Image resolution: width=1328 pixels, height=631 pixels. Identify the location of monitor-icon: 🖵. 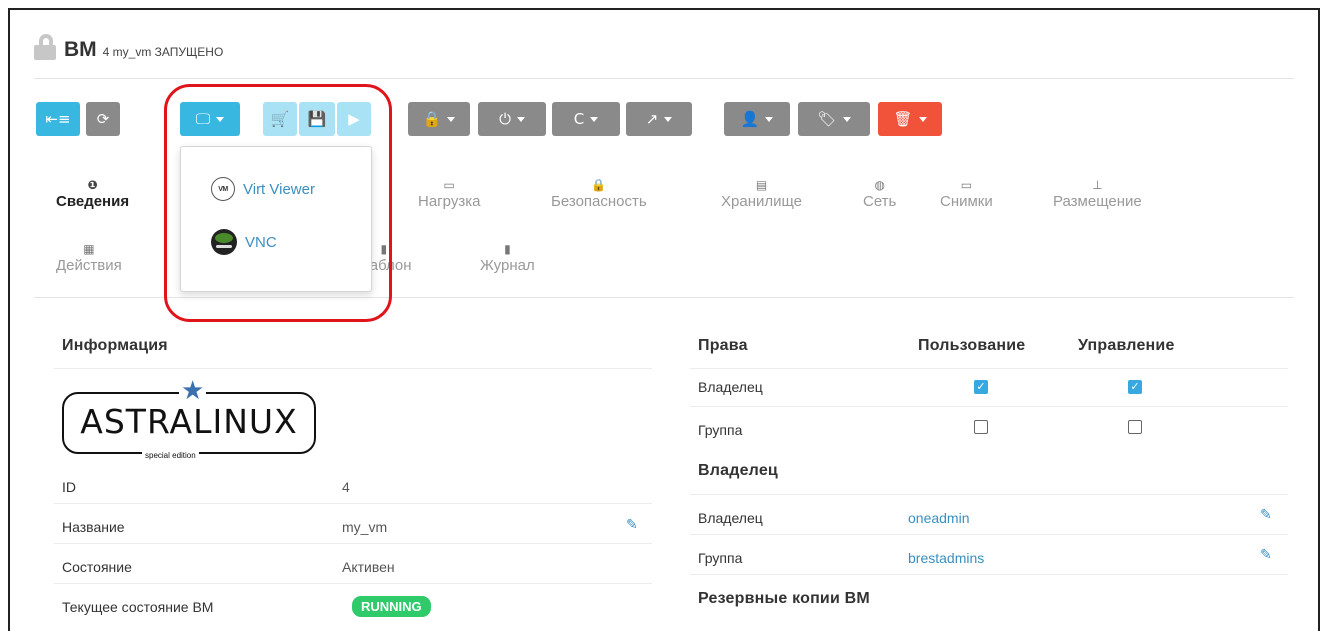
(203, 119).